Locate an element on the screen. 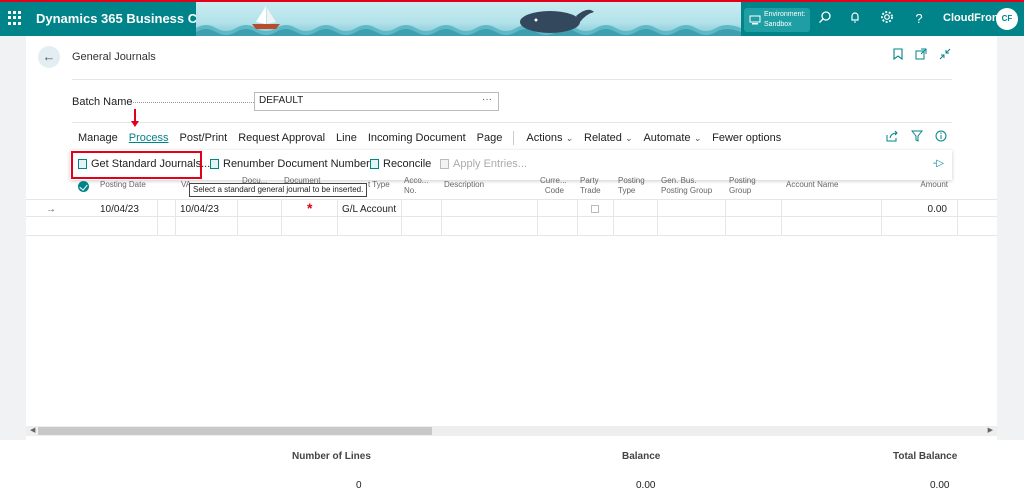 The width and height of the screenshot is (1024, 498). menu-manage: Manage is located at coordinates (98, 138).